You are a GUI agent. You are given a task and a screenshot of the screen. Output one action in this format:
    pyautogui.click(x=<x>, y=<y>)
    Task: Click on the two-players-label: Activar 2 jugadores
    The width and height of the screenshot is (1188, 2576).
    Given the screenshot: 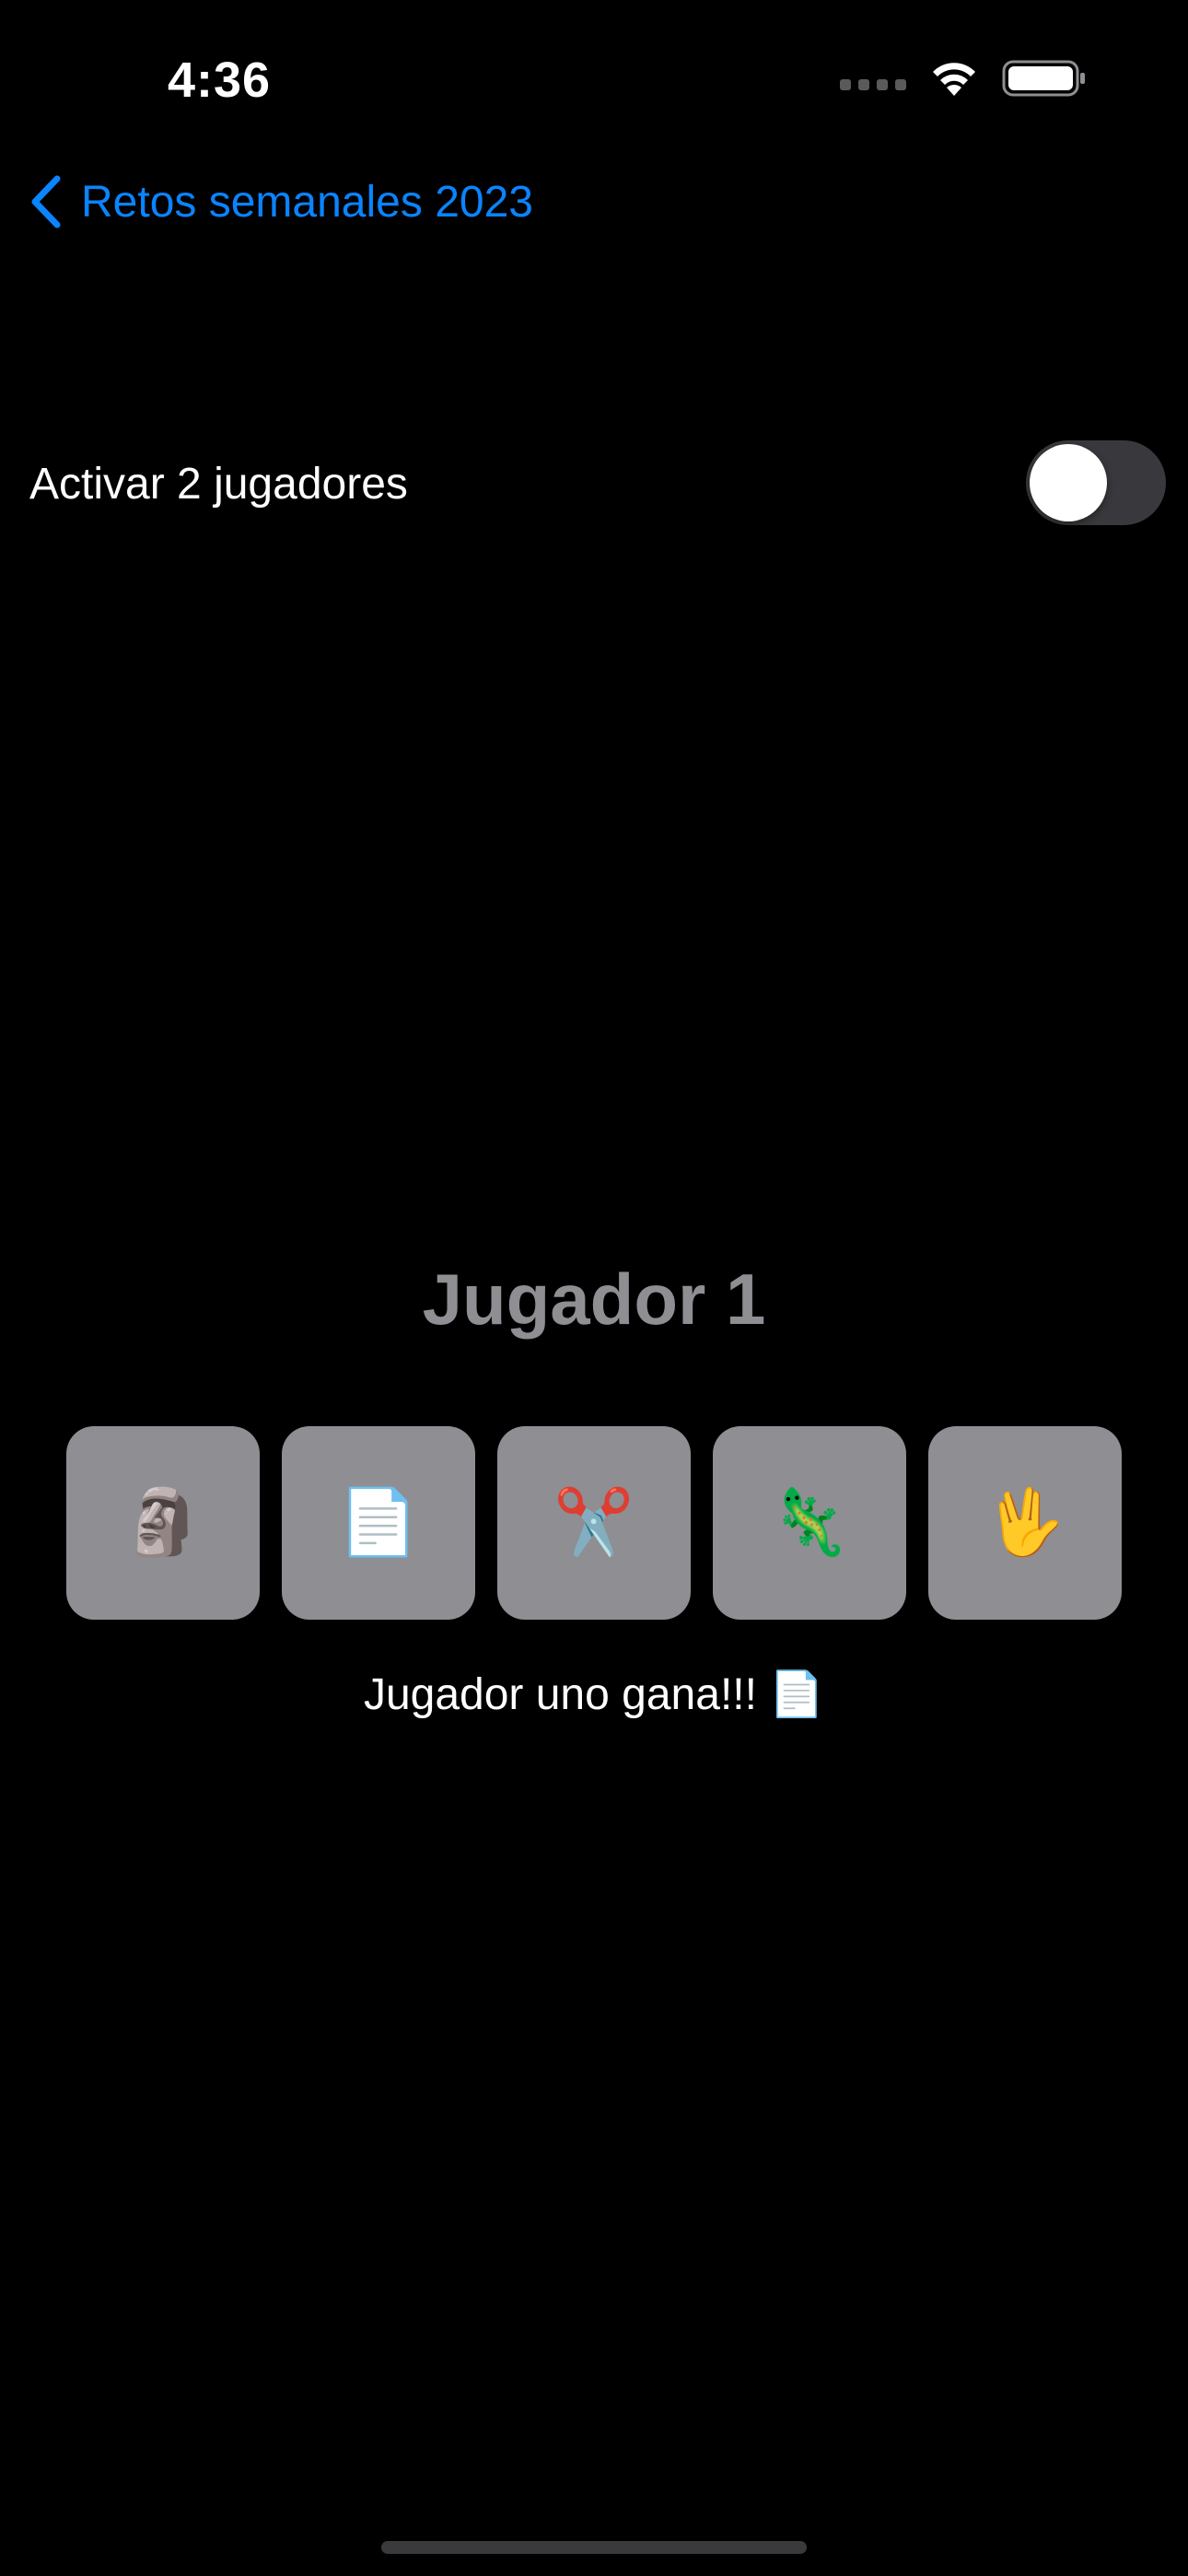 What is the action you would take?
    pyautogui.click(x=218, y=484)
    